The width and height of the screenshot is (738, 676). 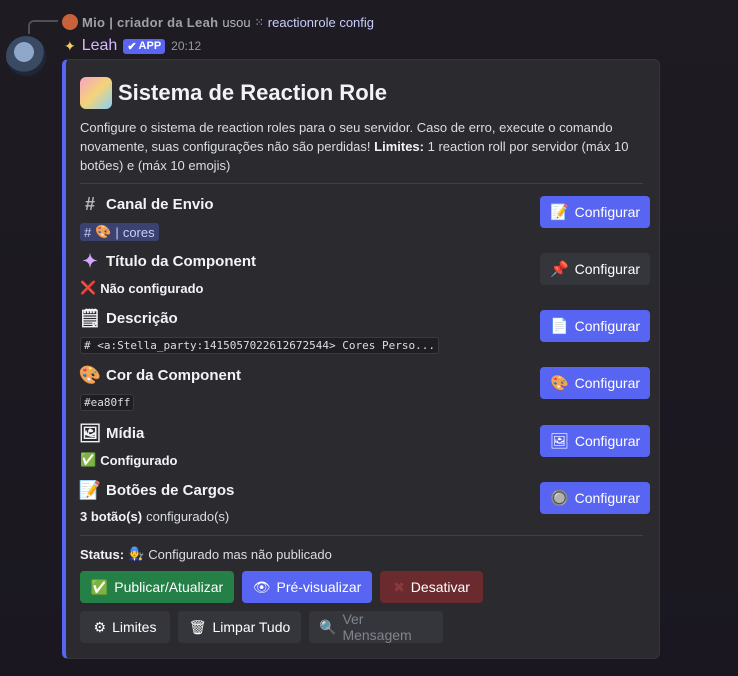 I want to click on memo-icon: 📝, so click(x=559, y=212).